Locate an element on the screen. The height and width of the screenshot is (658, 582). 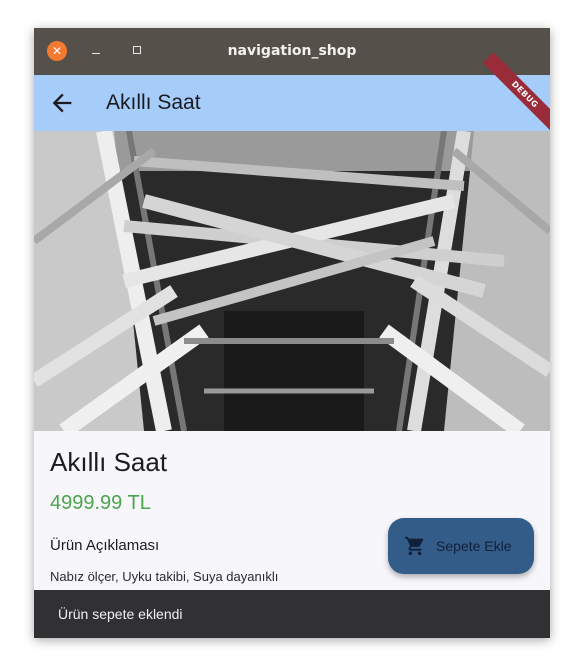
product-description: Nabız ölçer, Uyku takibi, Suya dayanıklı is located at coordinates (164, 576).